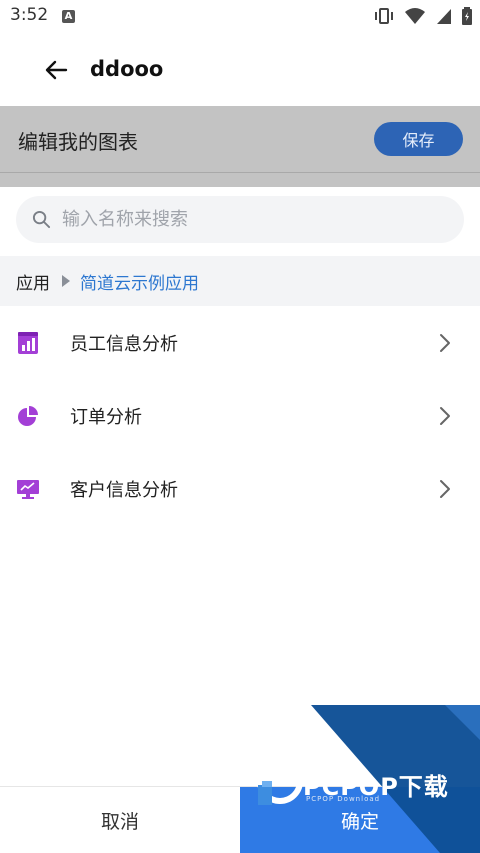 This screenshot has width=480, height=853. I want to click on back-button, so click(56, 70).